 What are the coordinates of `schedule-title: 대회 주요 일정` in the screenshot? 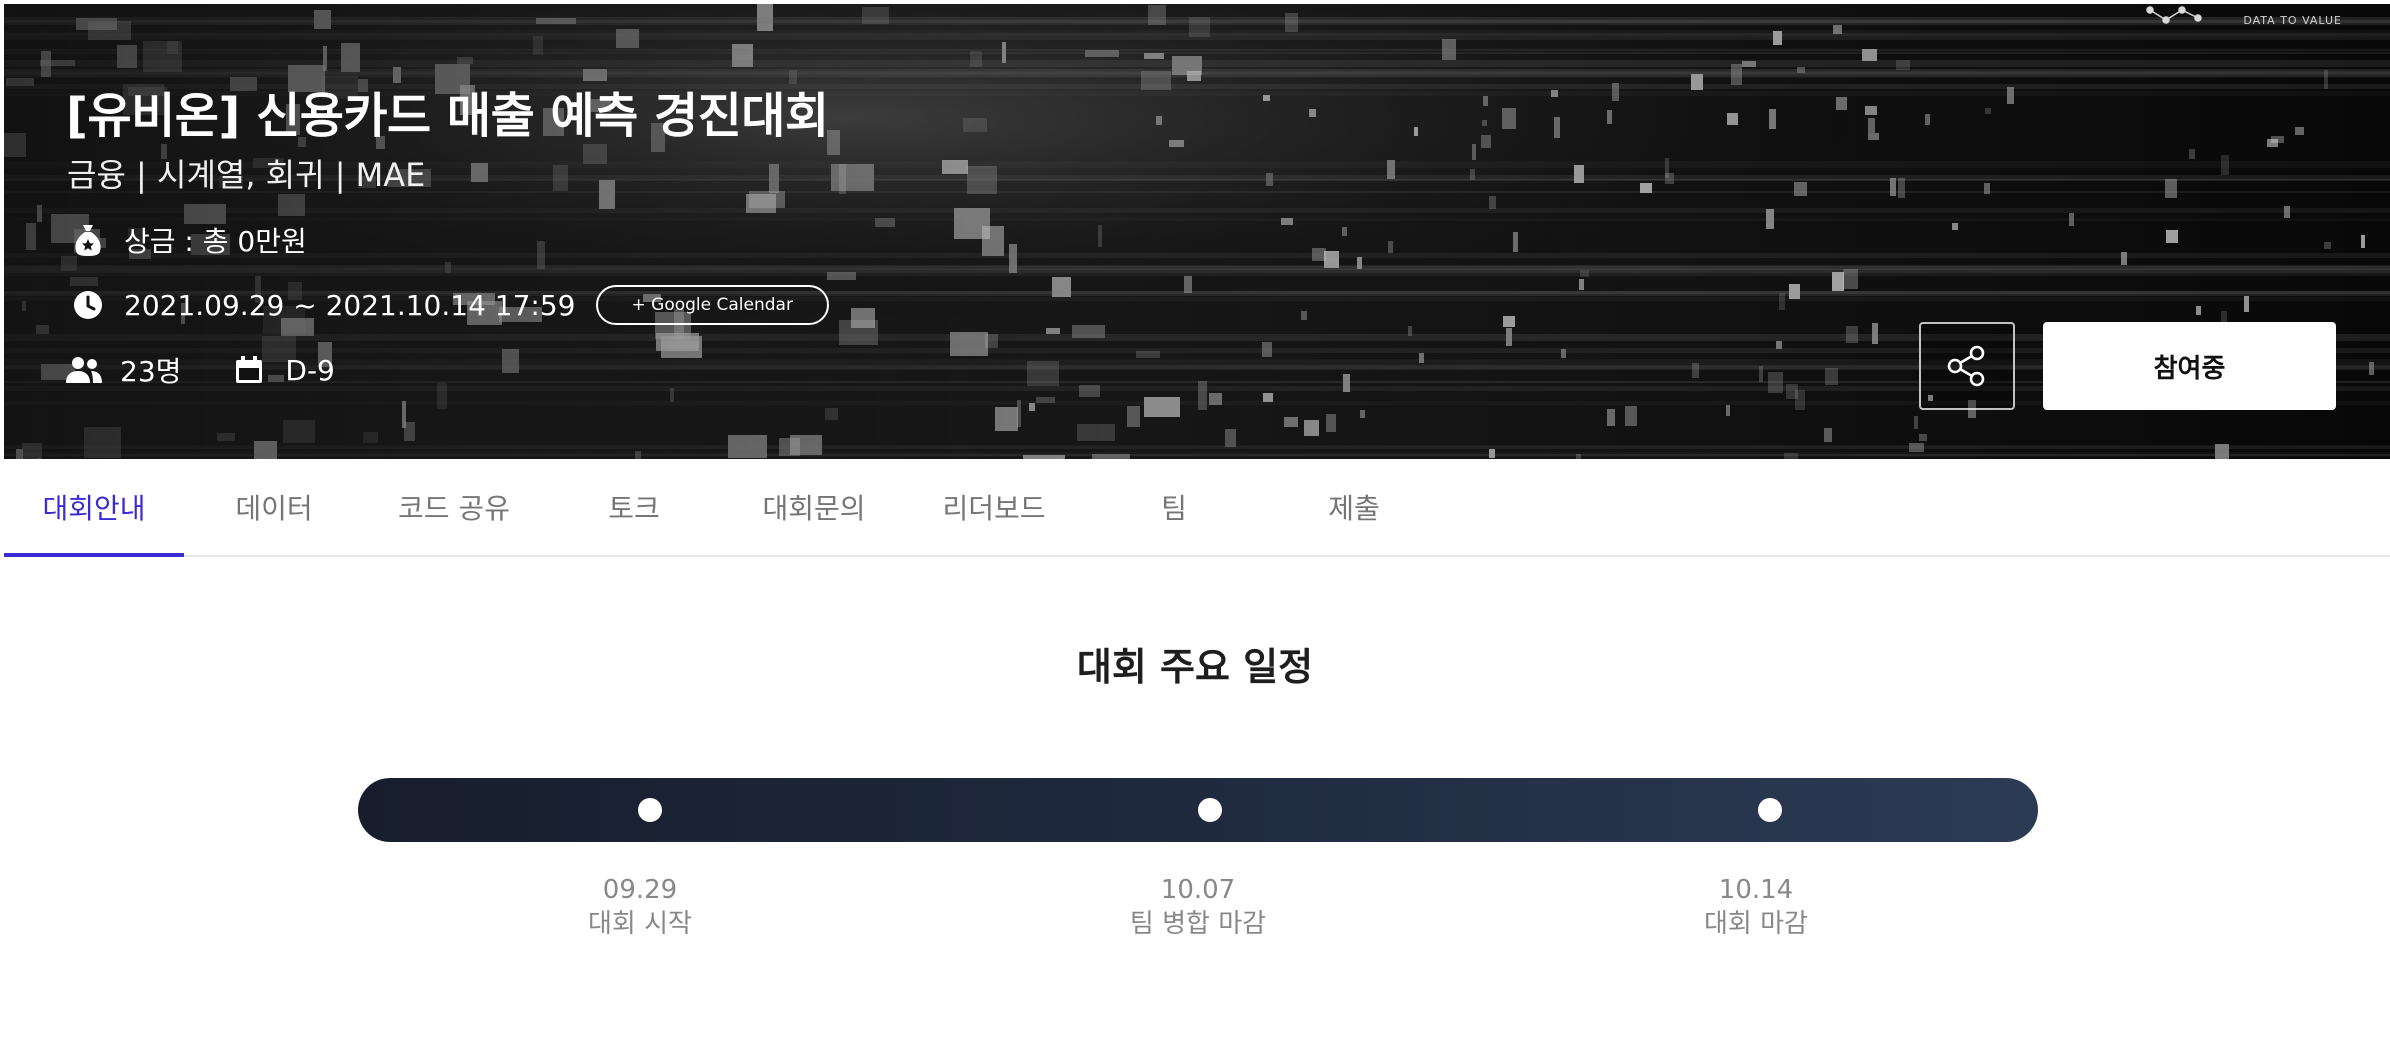 It's located at (1195, 667).